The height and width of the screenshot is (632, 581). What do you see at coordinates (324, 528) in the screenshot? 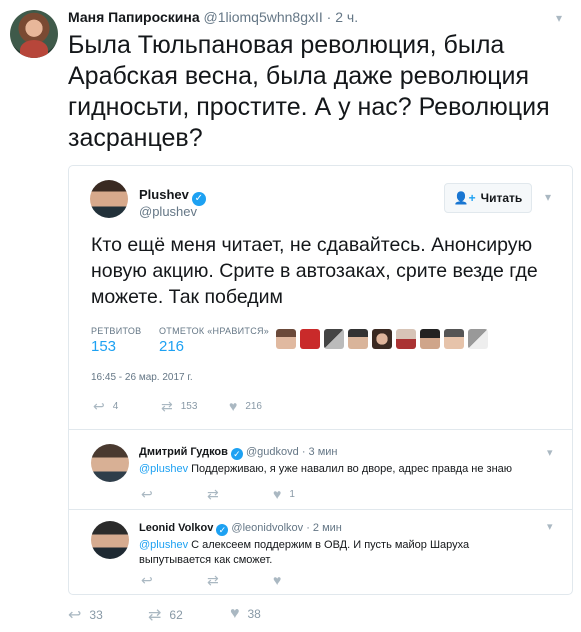
I see `reply-time: · 2 мин` at bounding box center [324, 528].